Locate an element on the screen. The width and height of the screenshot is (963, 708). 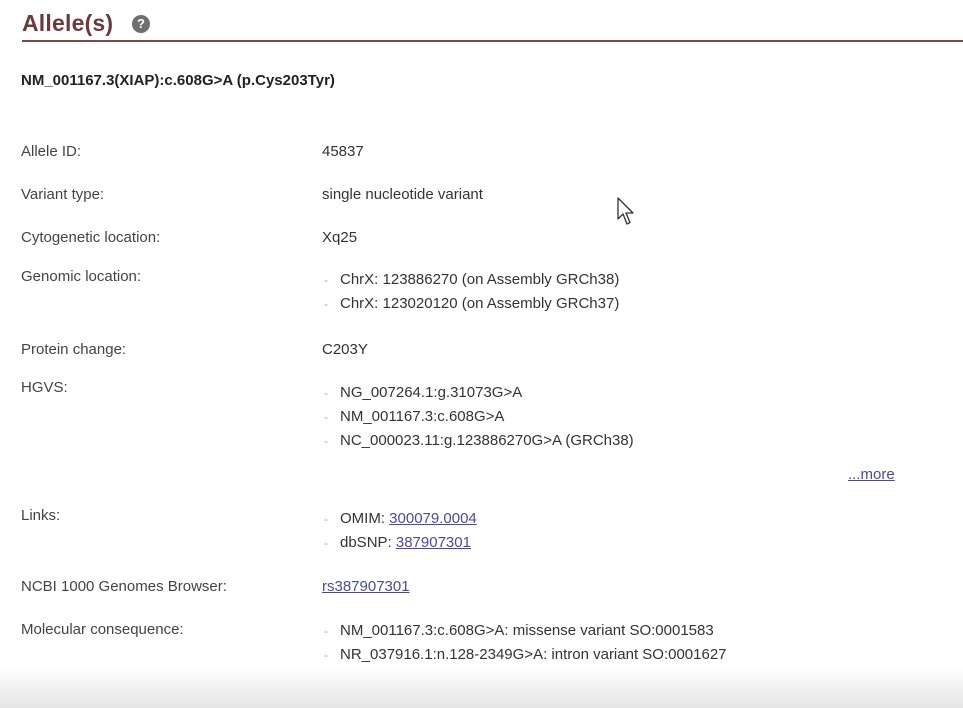
cytogenetic-location-value: Xq25 is located at coordinates (340, 237).